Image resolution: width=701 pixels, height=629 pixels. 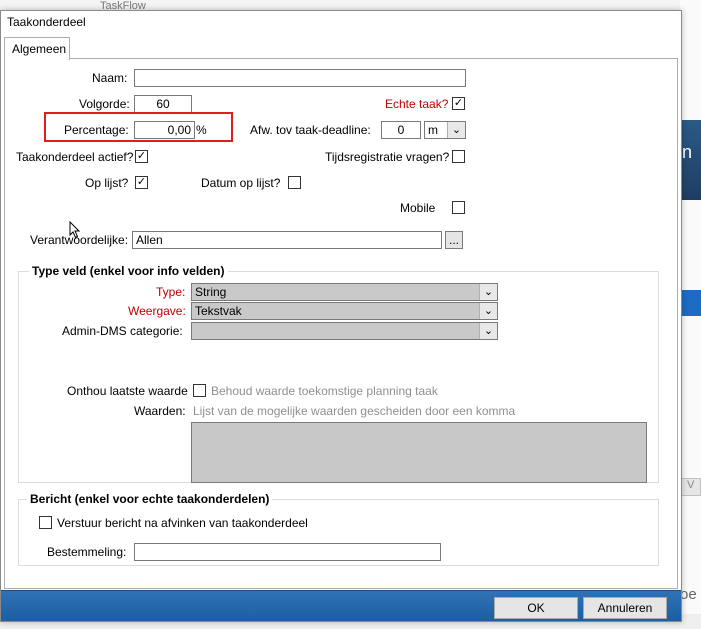 I want to click on type-label: Type:, so click(x=171, y=292).